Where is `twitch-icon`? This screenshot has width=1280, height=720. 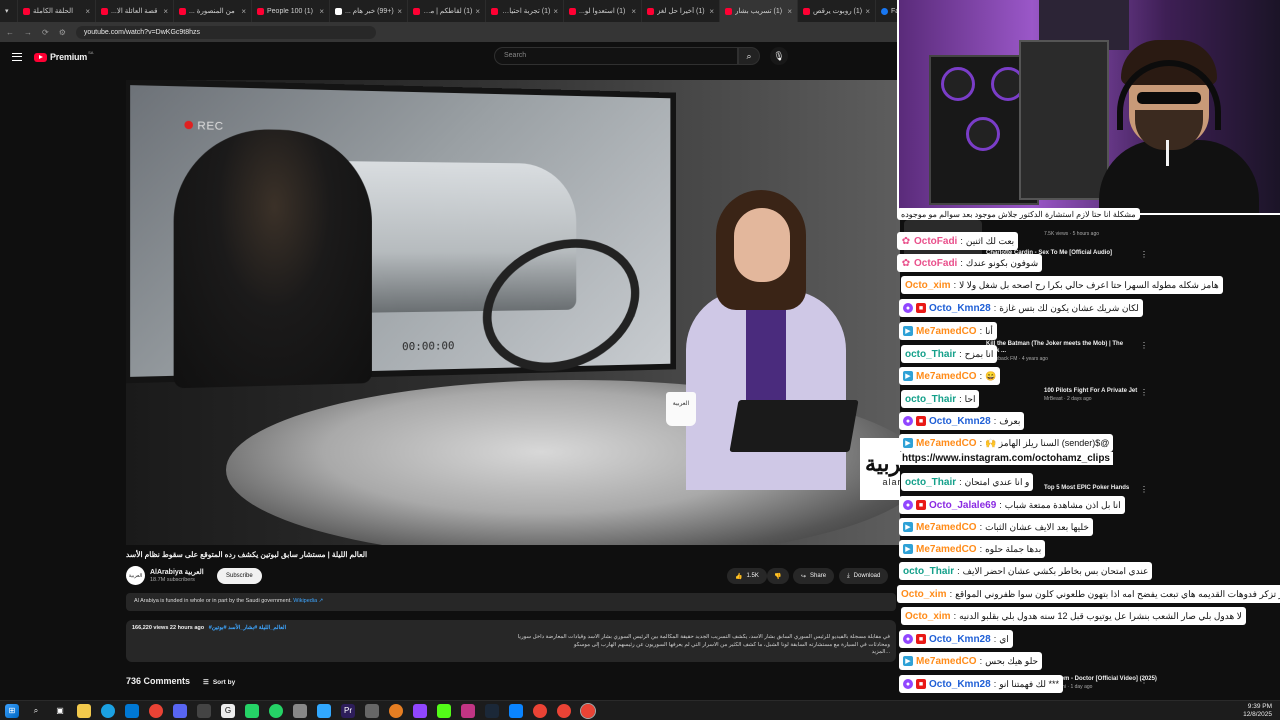 twitch-icon is located at coordinates (420, 710).